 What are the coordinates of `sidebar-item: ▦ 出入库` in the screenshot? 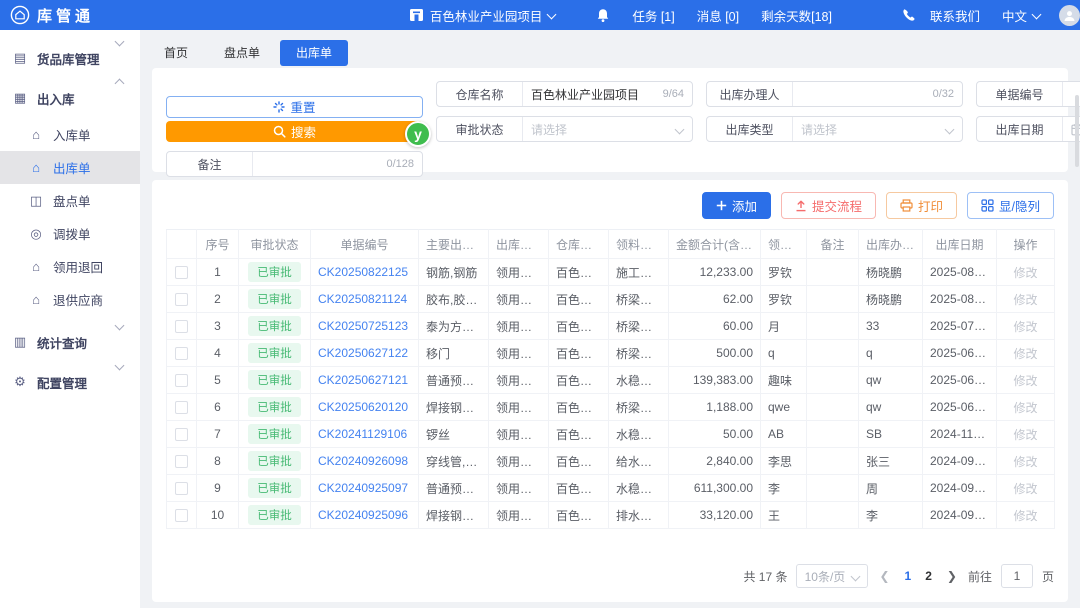 It's located at (70, 98).